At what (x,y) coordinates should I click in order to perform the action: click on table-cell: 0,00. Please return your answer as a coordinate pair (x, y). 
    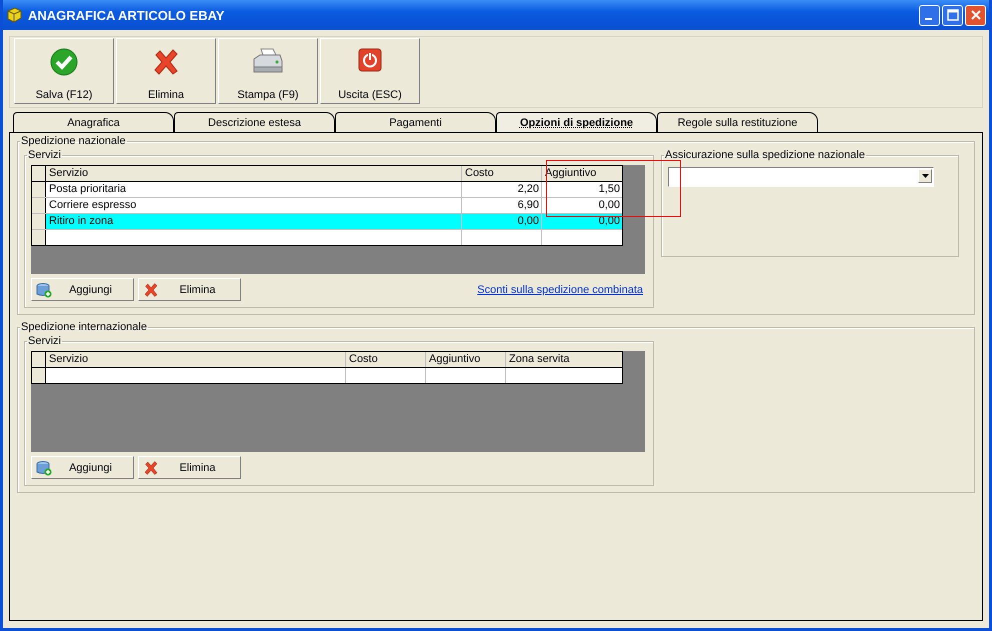
    Looking at the image, I should click on (502, 221).